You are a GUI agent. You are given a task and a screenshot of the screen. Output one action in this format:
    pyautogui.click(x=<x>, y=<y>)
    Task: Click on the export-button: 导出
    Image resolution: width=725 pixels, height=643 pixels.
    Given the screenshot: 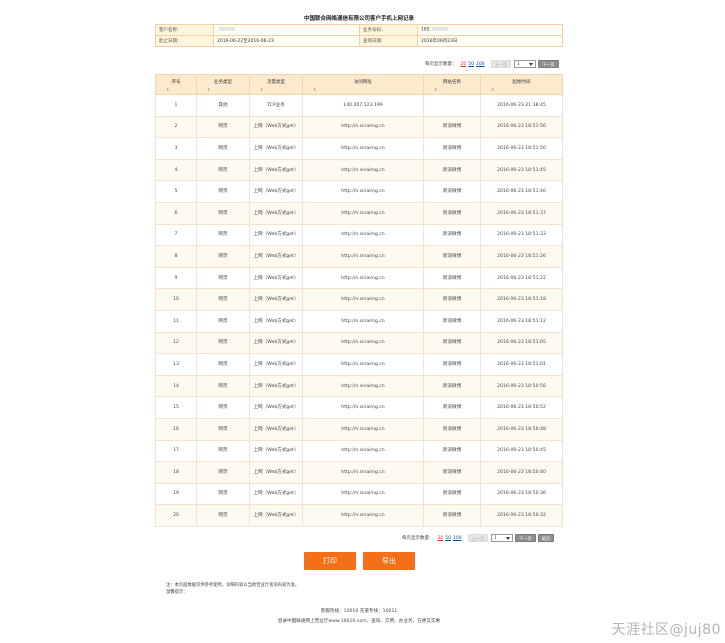 What is the action you would take?
    pyautogui.click(x=389, y=561)
    